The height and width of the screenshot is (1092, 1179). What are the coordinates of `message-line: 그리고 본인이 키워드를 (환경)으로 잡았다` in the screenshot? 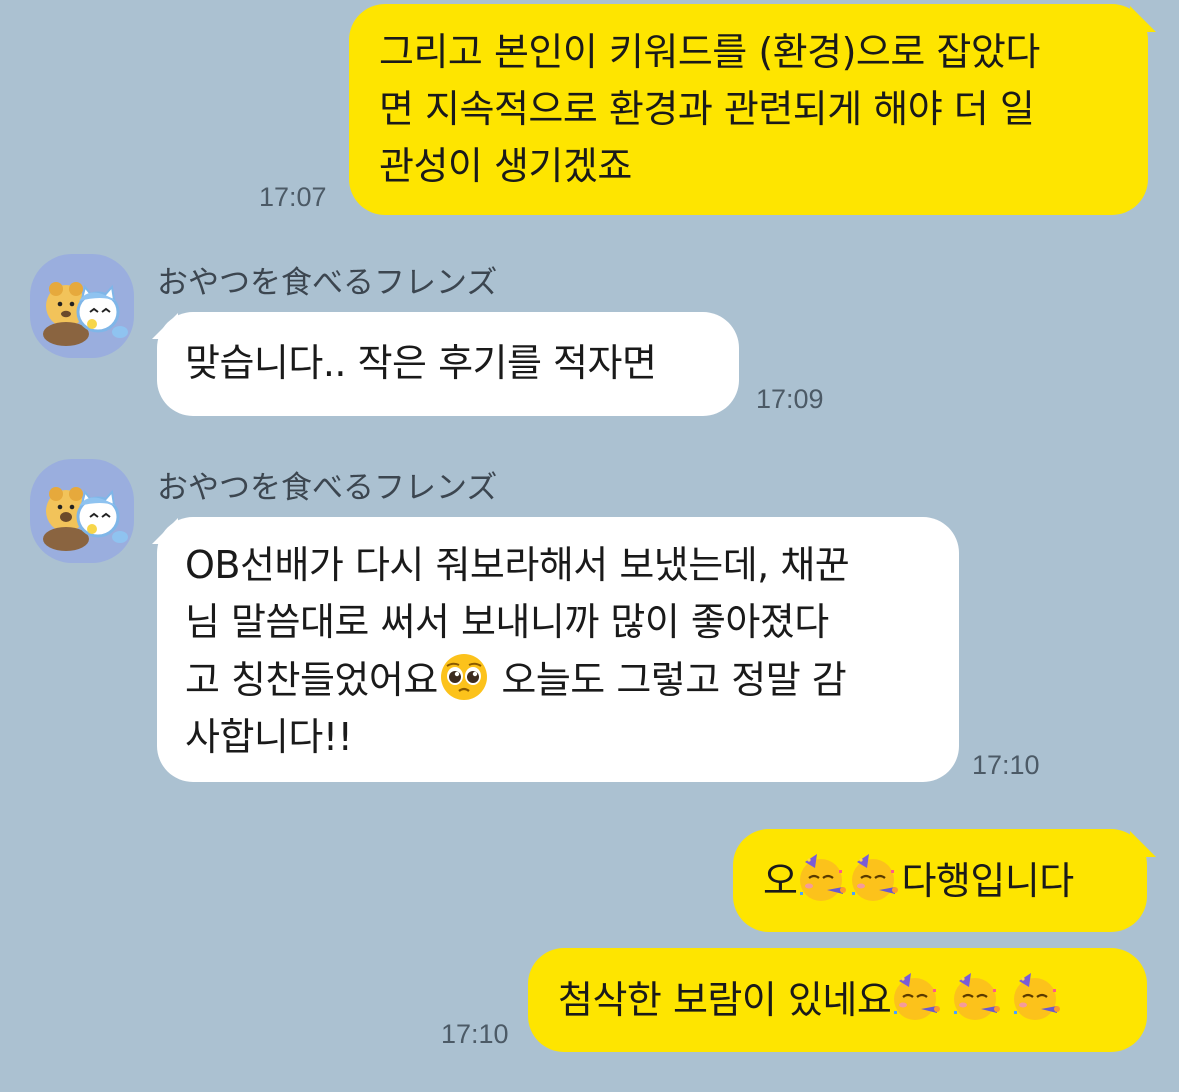 It's located at (709, 52).